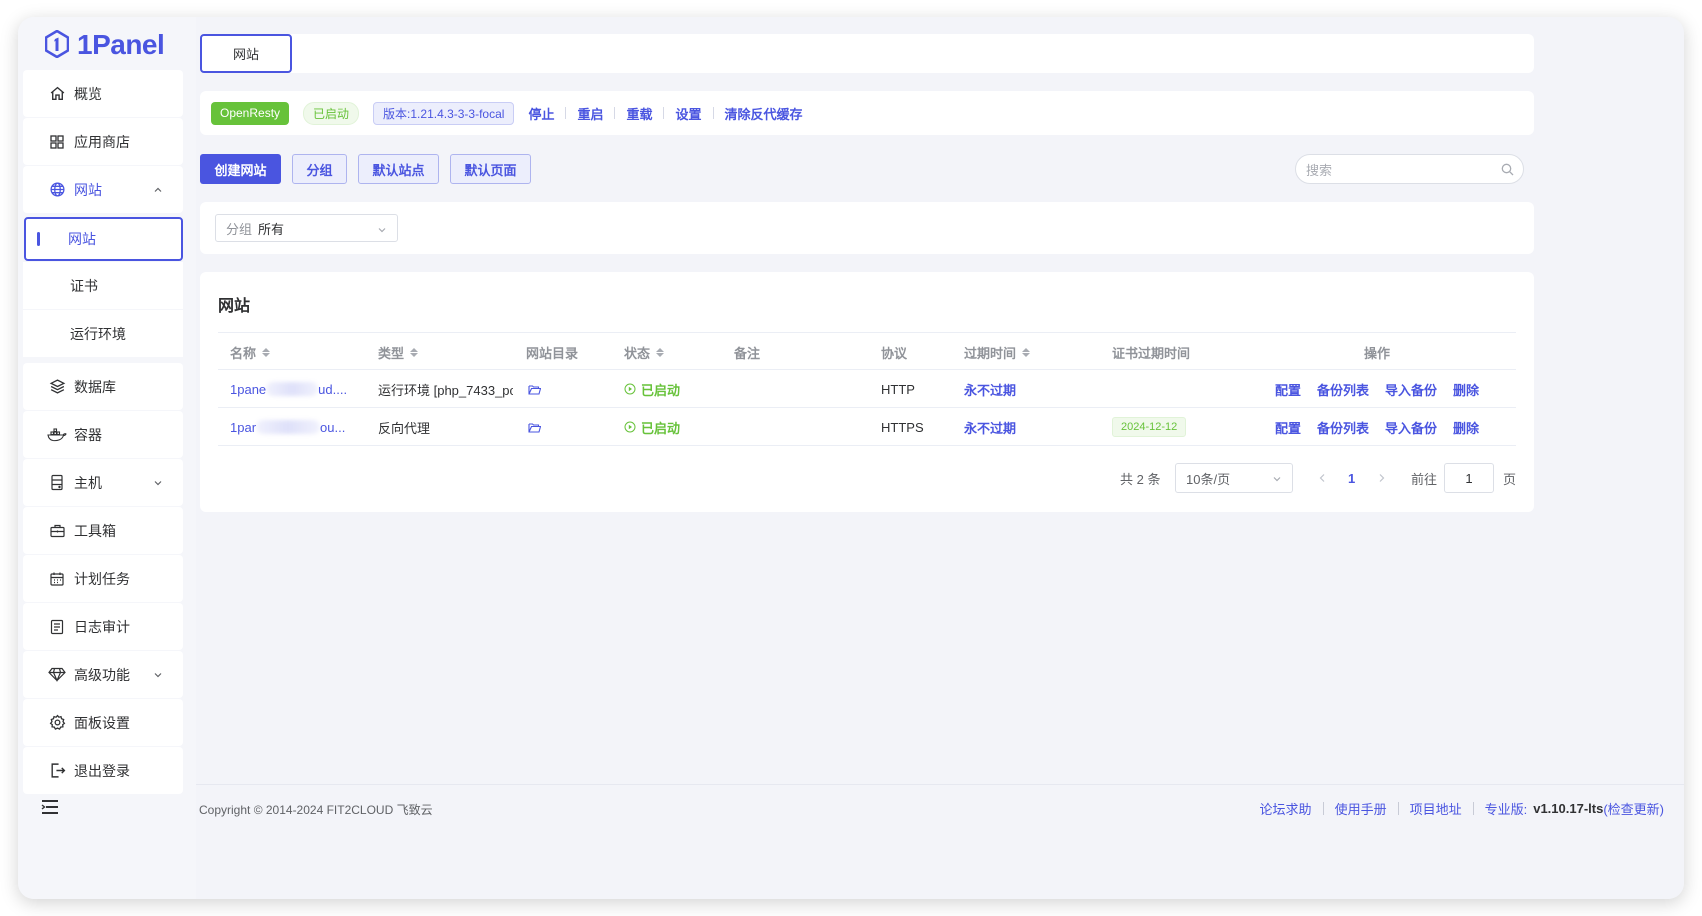 This screenshot has height=916, width=1702. I want to click on prev-page-icon, so click(1322, 478).